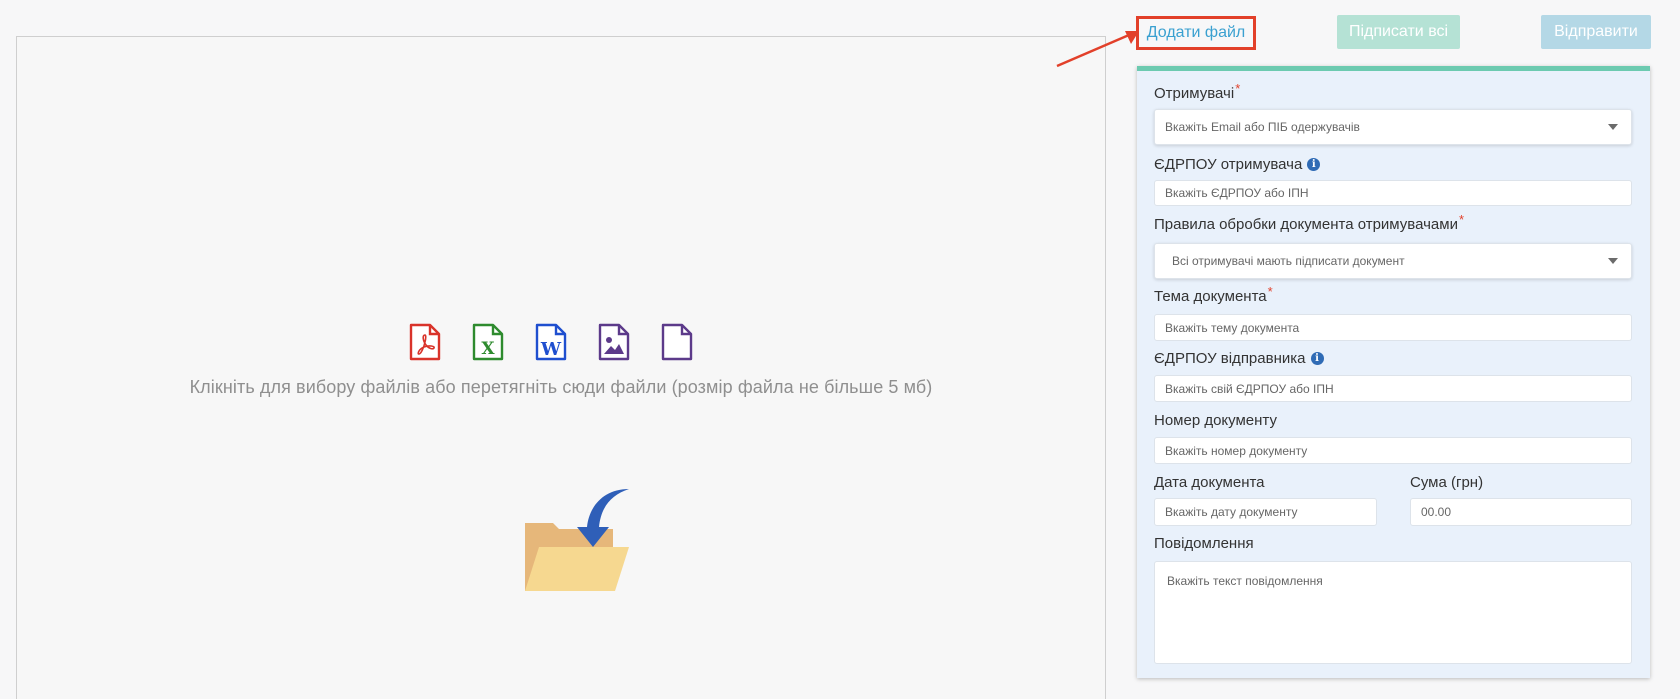 Image resolution: width=1680 pixels, height=699 pixels. What do you see at coordinates (551, 349) in the screenshot?
I see `svg-text: W` at bounding box center [551, 349].